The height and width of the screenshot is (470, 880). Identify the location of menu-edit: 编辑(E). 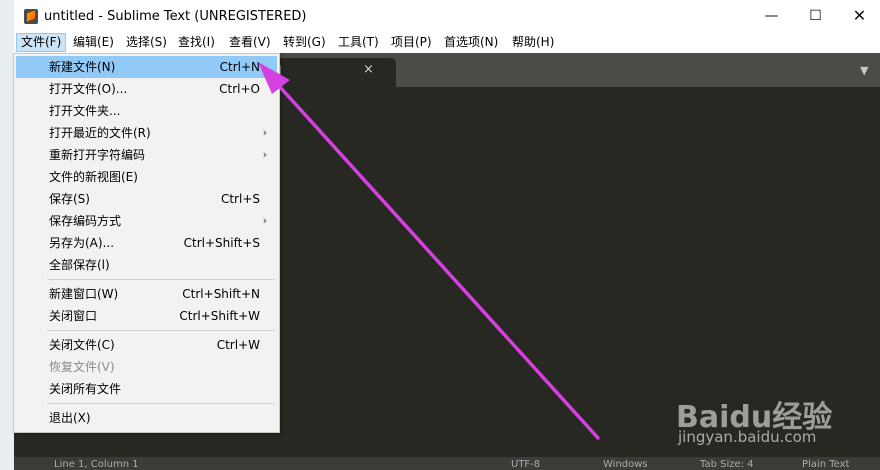
(93, 42).